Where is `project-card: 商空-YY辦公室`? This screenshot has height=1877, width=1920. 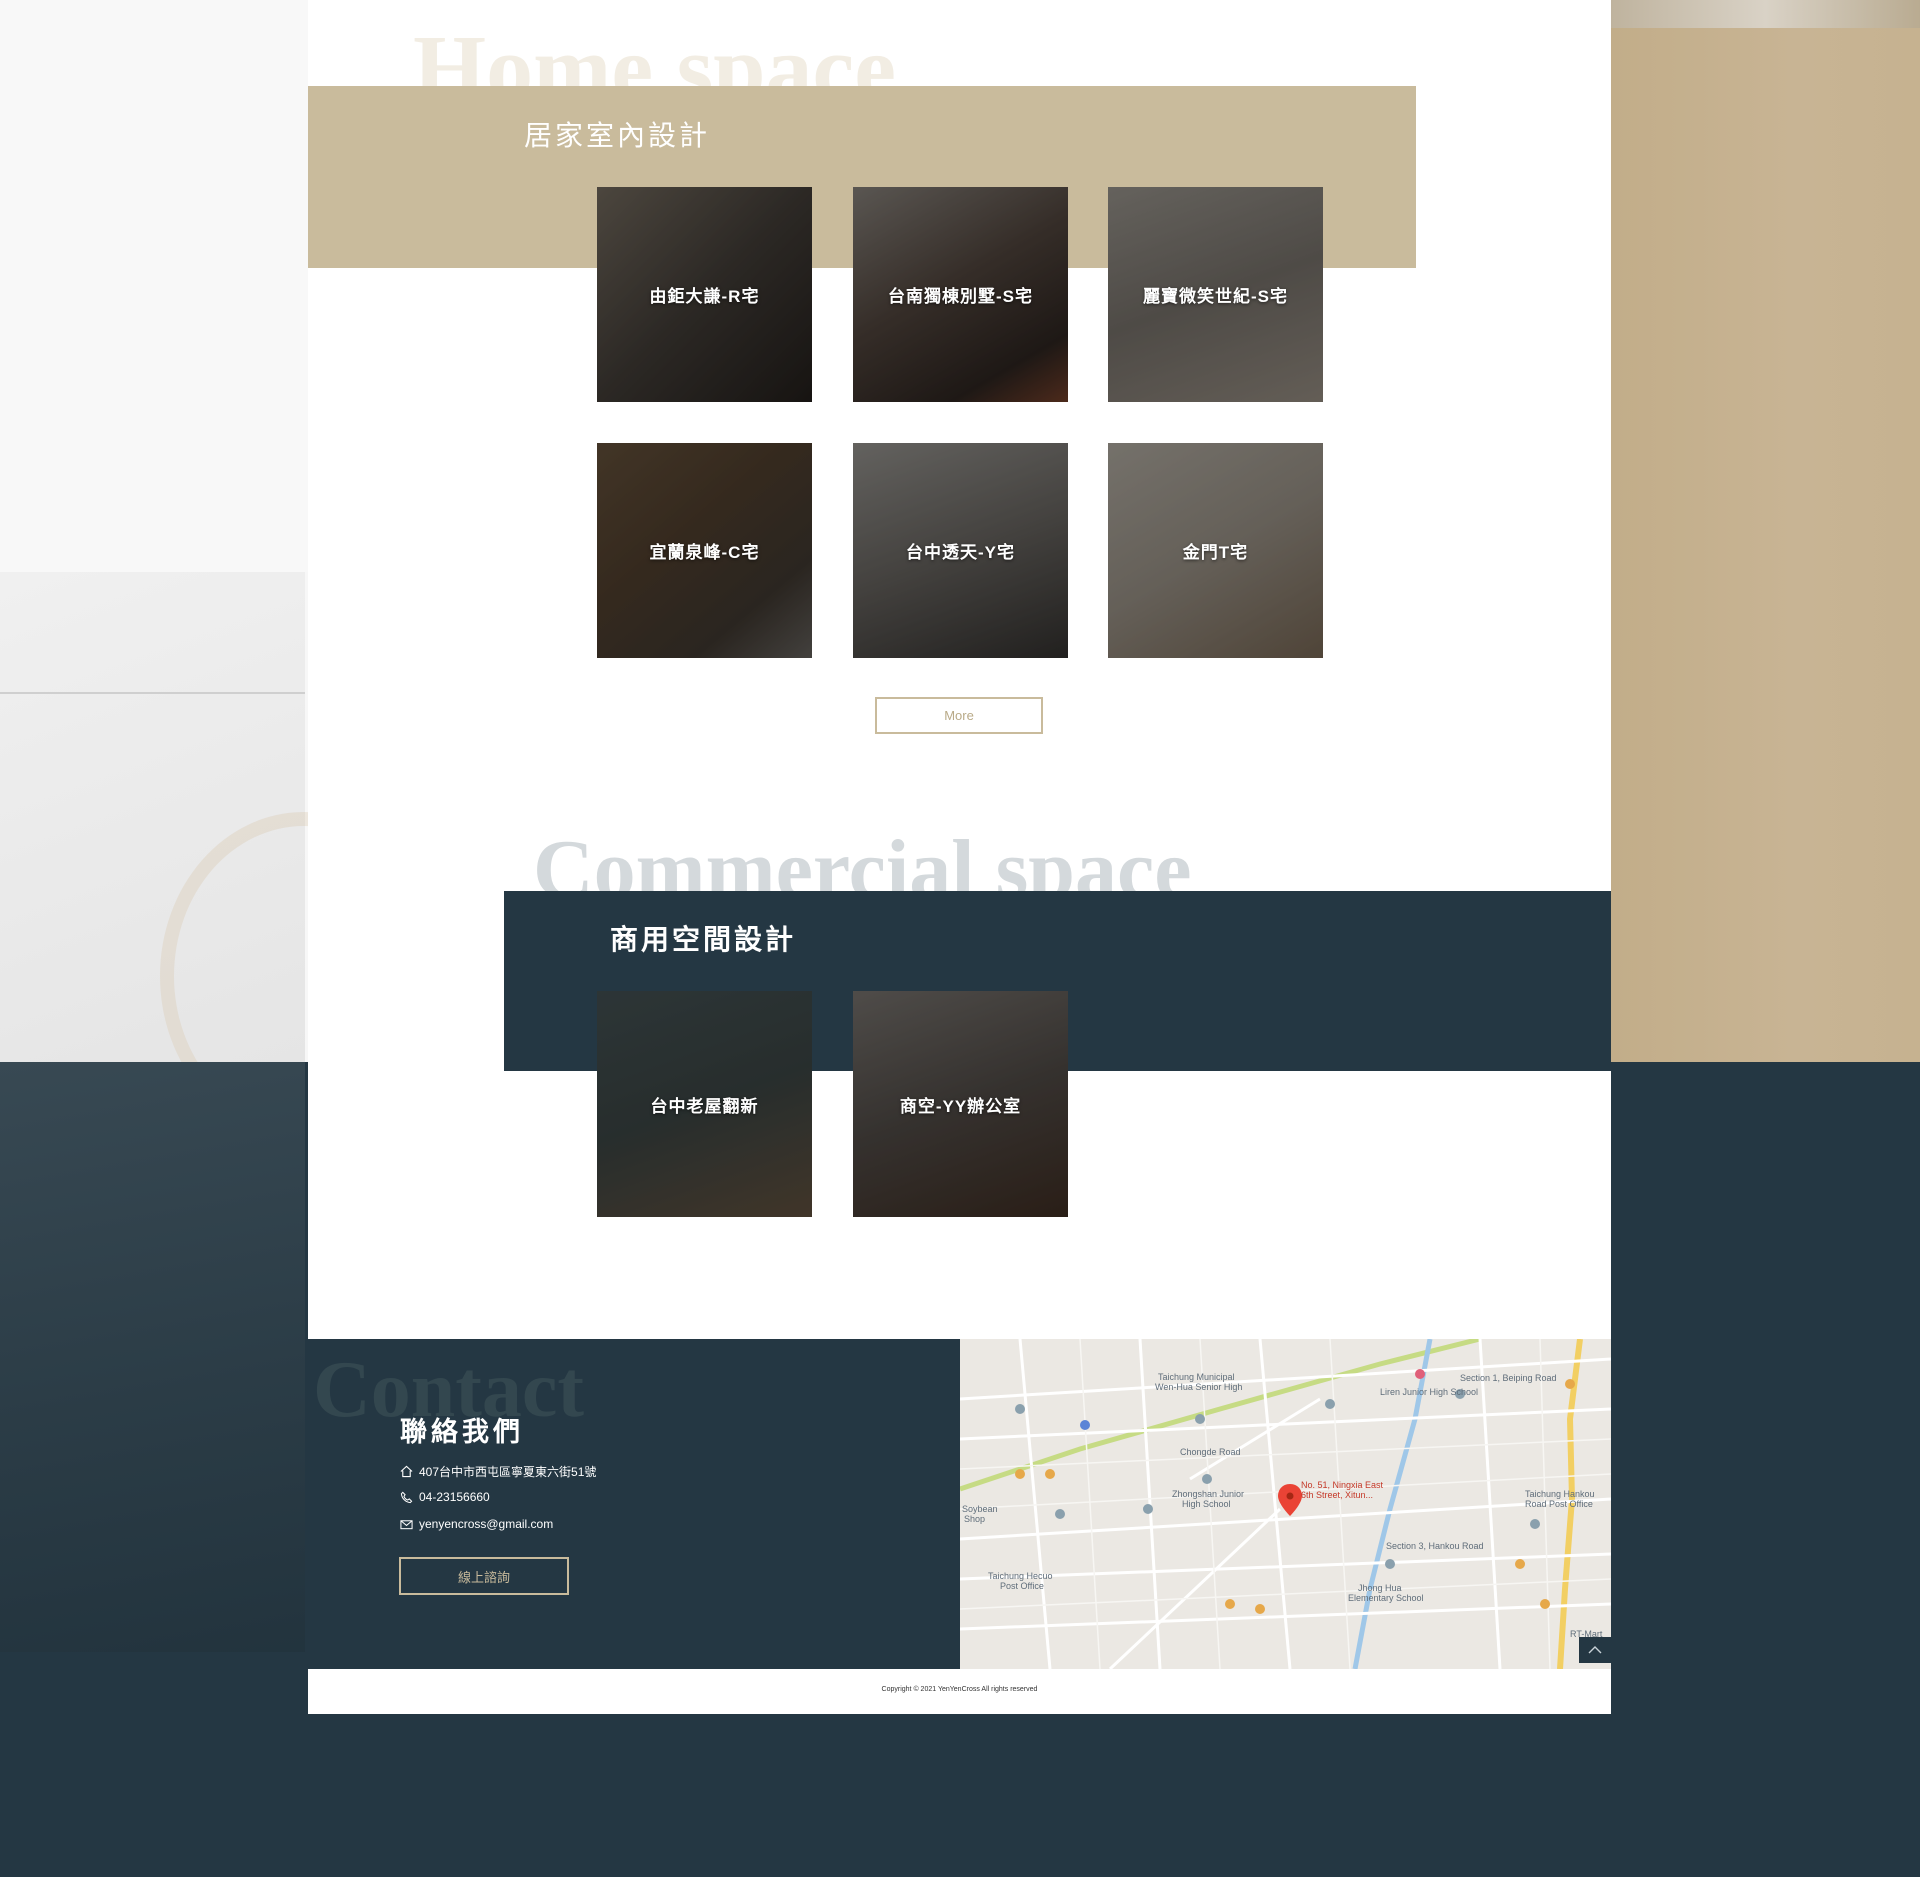 project-card: 商空-YY辦公室 is located at coordinates (960, 1104).